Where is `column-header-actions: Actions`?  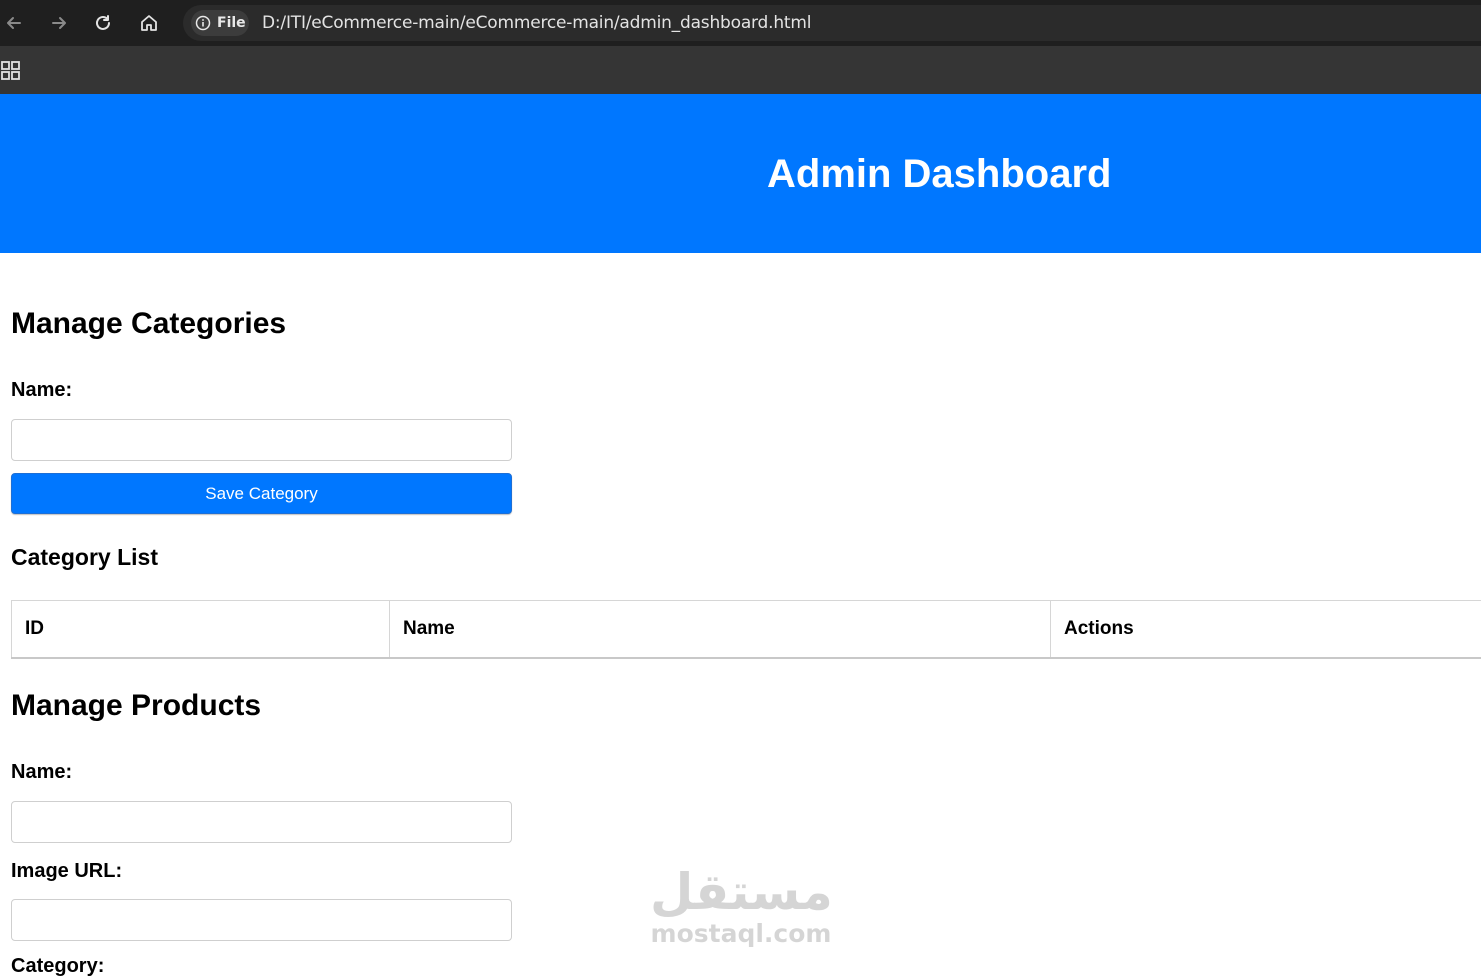 column-header-actions: Actions is located at coordinates (1266, 629).